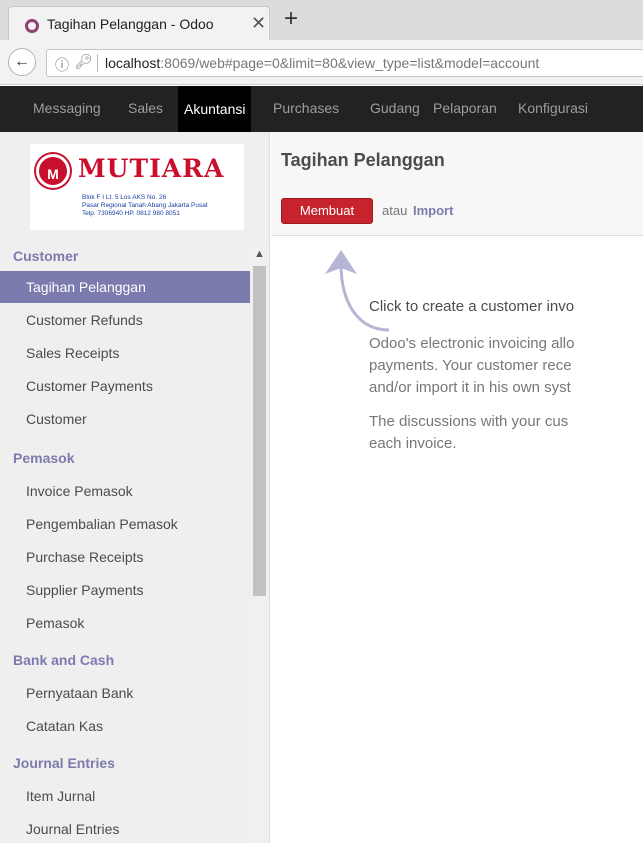 This screenshot has height=843, width=643. What do you see at coordinates (64, 763) in the screenshot?
I see `section-journal-entries: Journal Entries` at bounding box center [64, 763].